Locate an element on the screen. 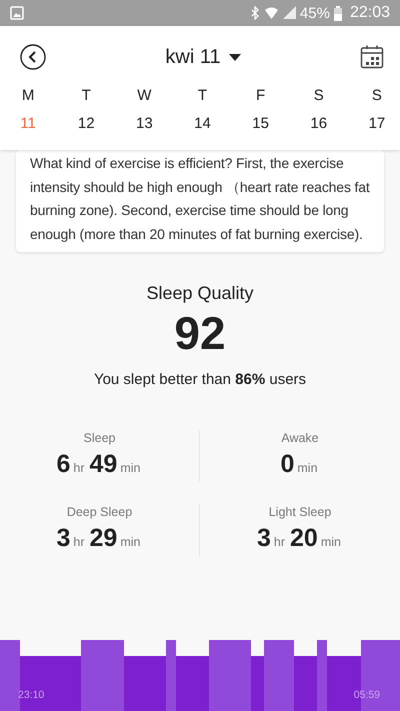 Image resolution: width=400 pixels, height=711 pixels. stat-label: Sleep is located at coordinates (100, 438).